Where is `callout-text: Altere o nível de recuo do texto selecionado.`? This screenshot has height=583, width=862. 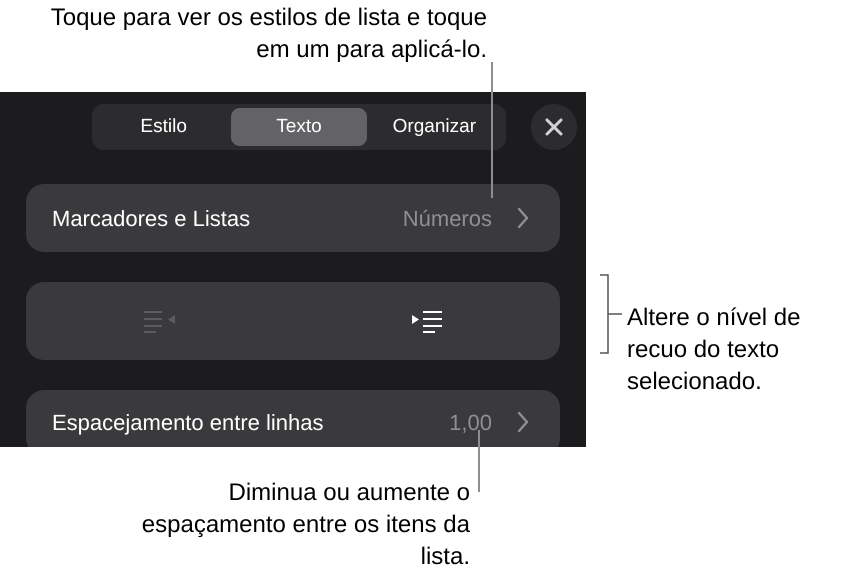
callout-text: Altere o nível de recuo do texto selecionado. is located at coordinates (714, 350).